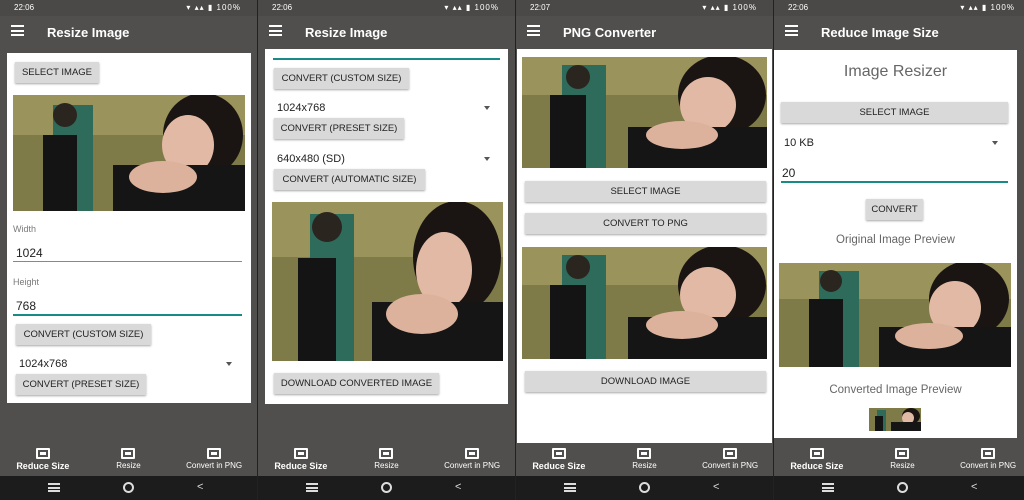 The height and width of the screenshot is (500, 1024). Describe the element at coordinates (26, 282) in the screenshot. I see `height-label: Height` at that location.